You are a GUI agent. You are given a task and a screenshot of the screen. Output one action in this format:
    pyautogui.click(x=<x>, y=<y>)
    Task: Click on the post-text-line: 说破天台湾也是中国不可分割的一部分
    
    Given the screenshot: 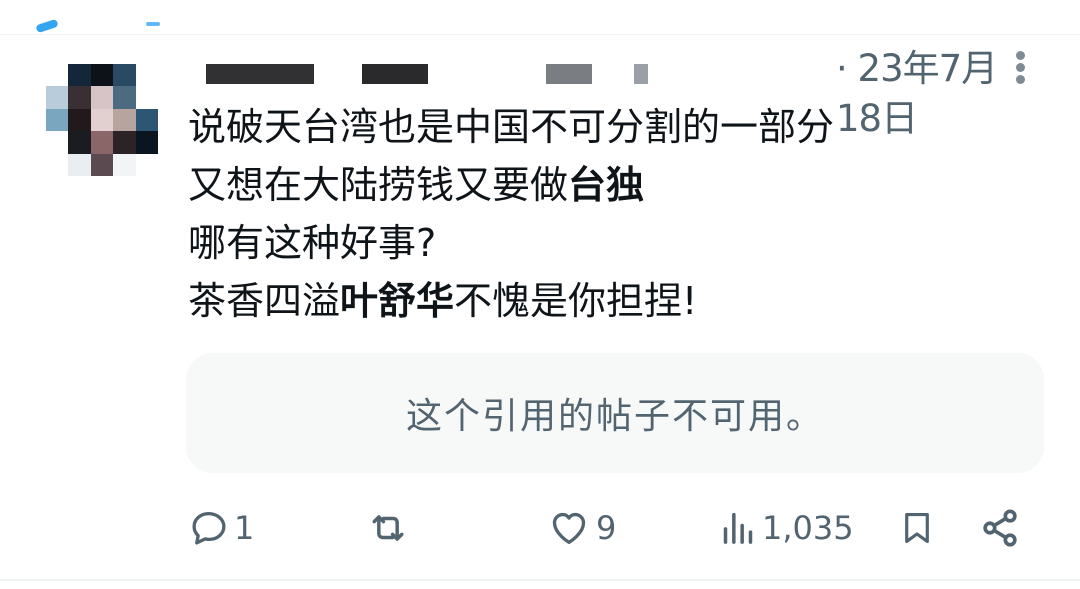 What is the action you would take?
    pyautogui.click(x=618, y=127)
    